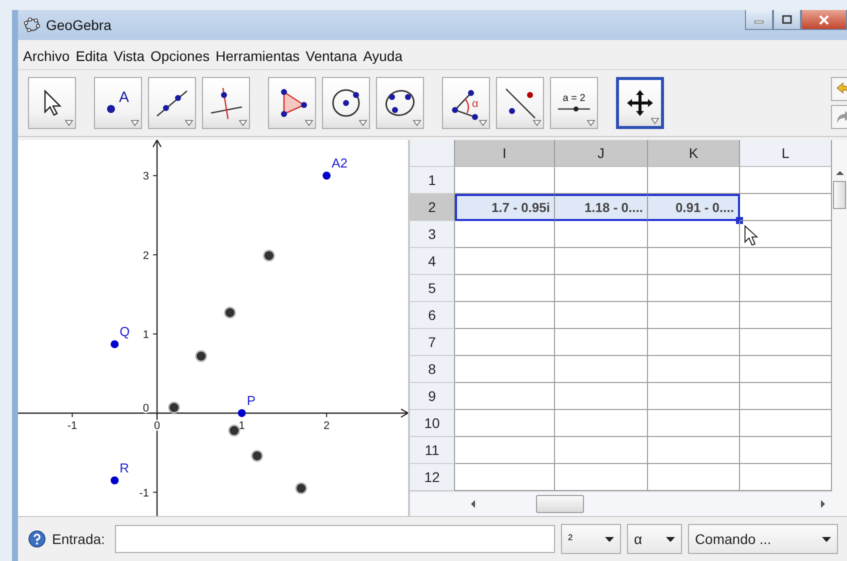 The height and width of the screenshot is (561, 847). I want to click on maximize-button, so click(787, 20).